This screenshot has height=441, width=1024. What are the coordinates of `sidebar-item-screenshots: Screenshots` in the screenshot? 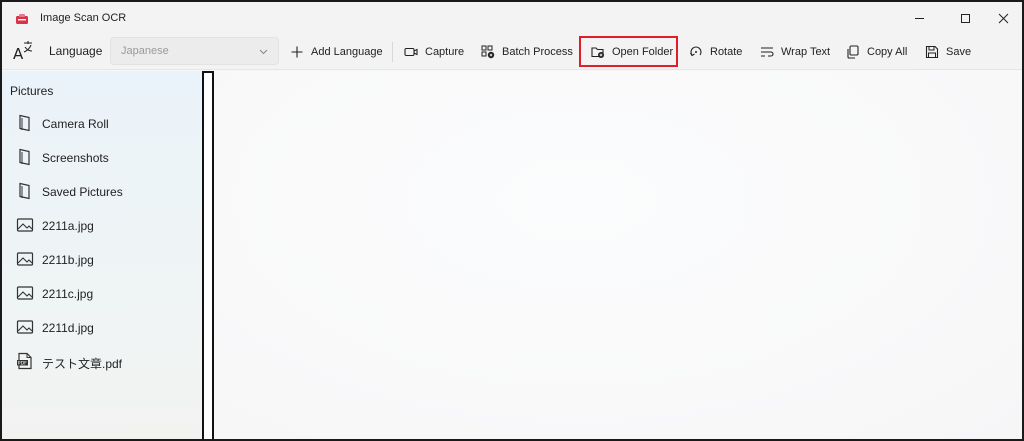 It's located at (102, 157).